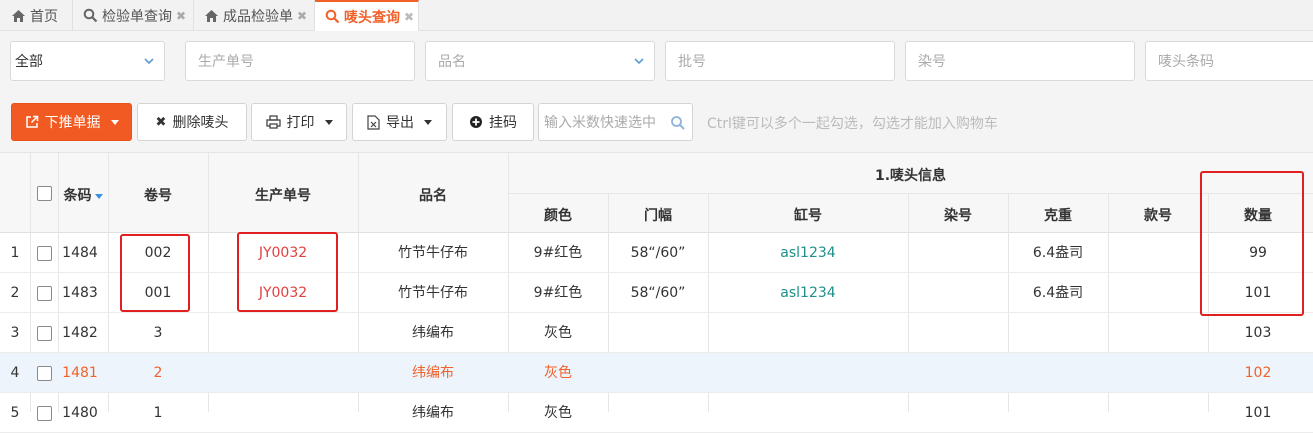 The image size is (1313, 433). I want to click on hang-label: 挂码, so click(503, 123).